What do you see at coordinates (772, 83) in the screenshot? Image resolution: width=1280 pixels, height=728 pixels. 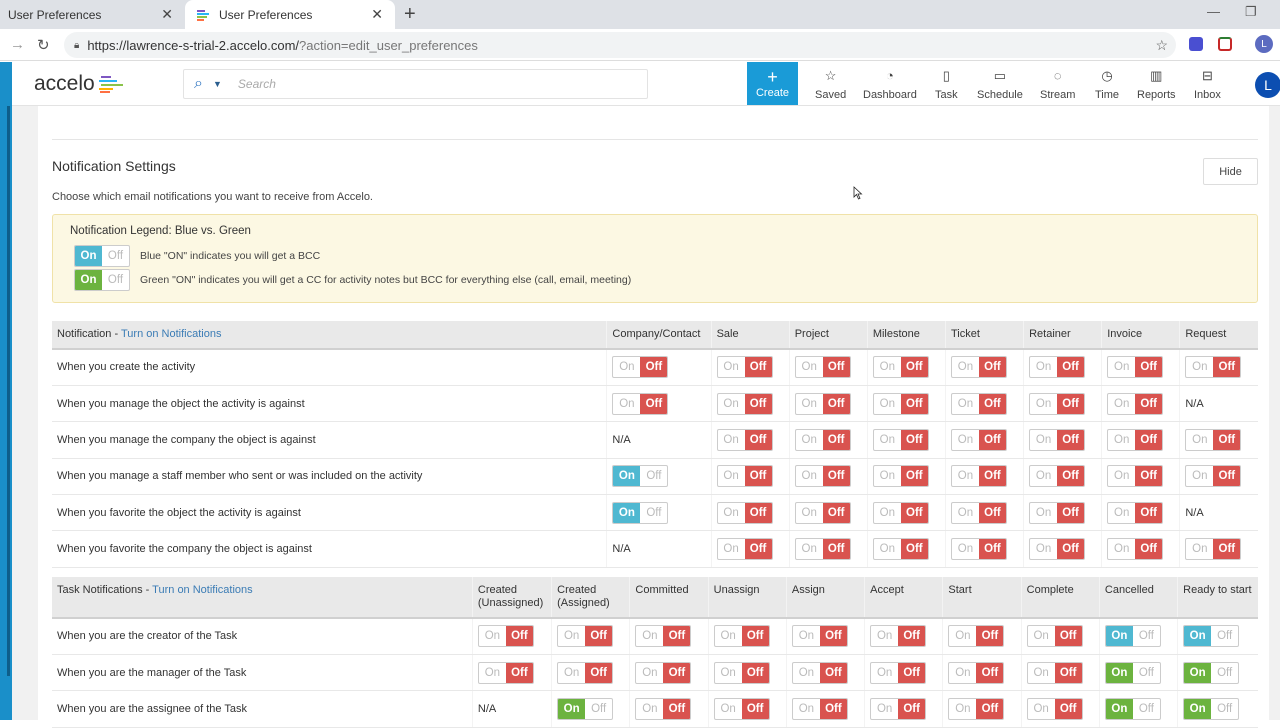 I see `create-button: + Create` at bounding box center [772, 83].